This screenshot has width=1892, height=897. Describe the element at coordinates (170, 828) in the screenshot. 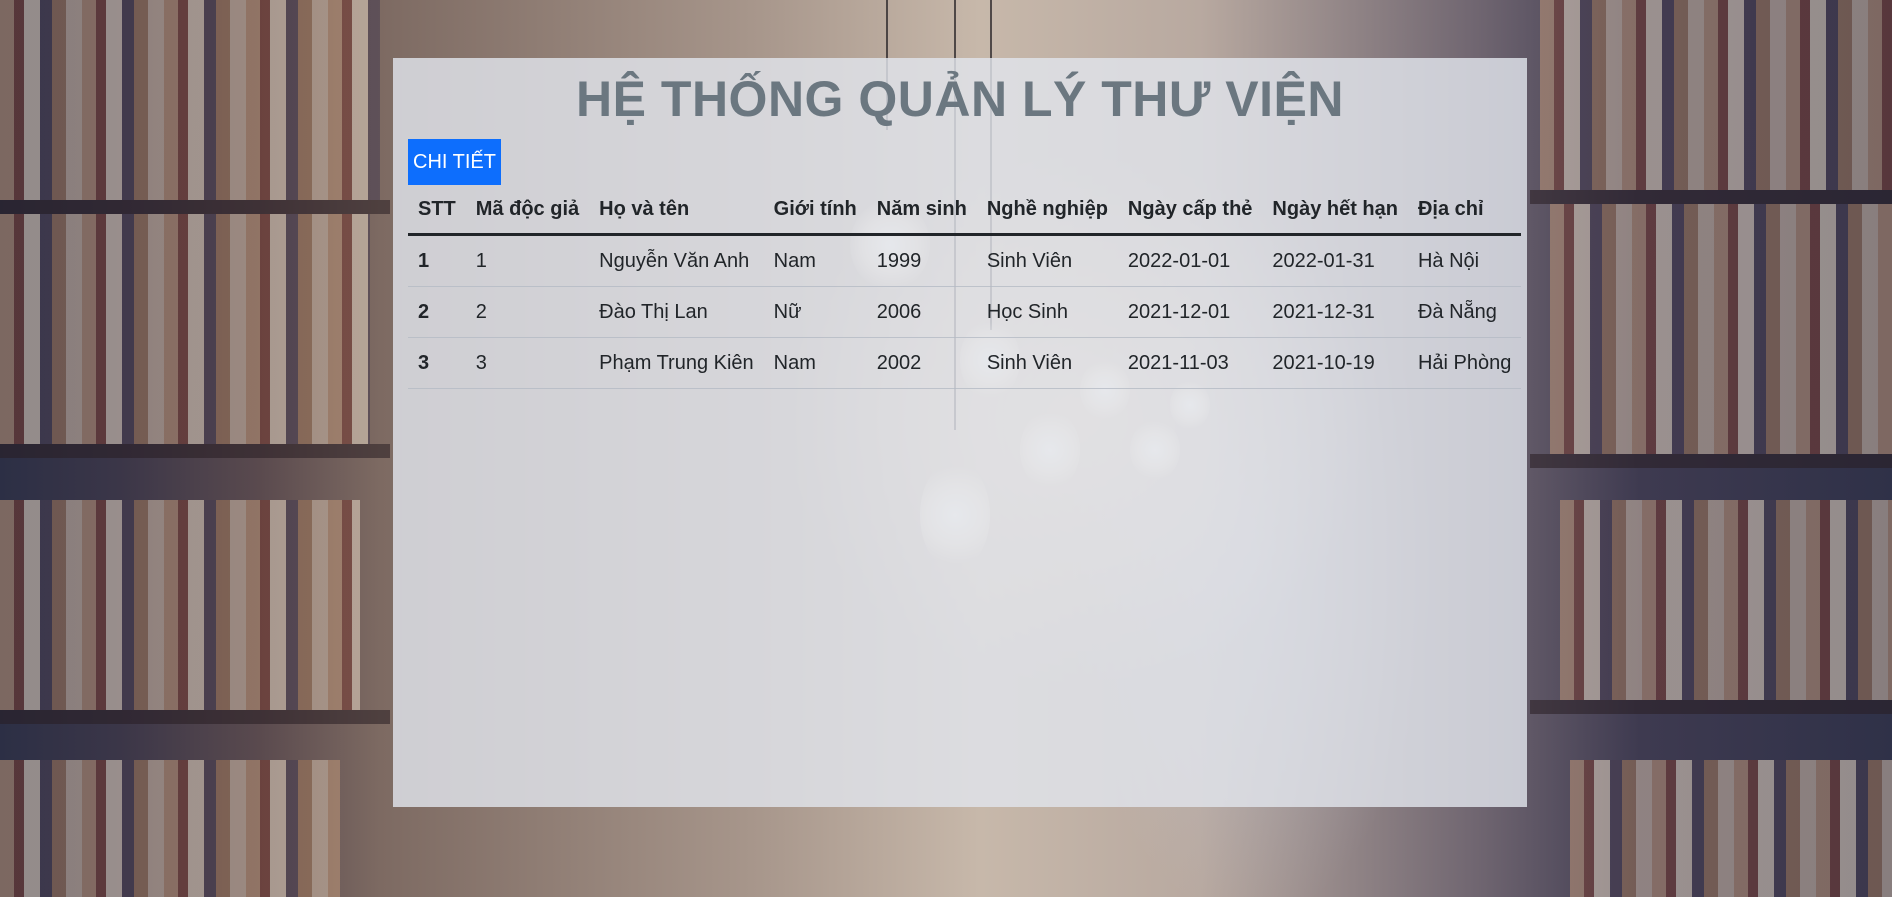

I see `bookshelf-left-bottom` at that location.